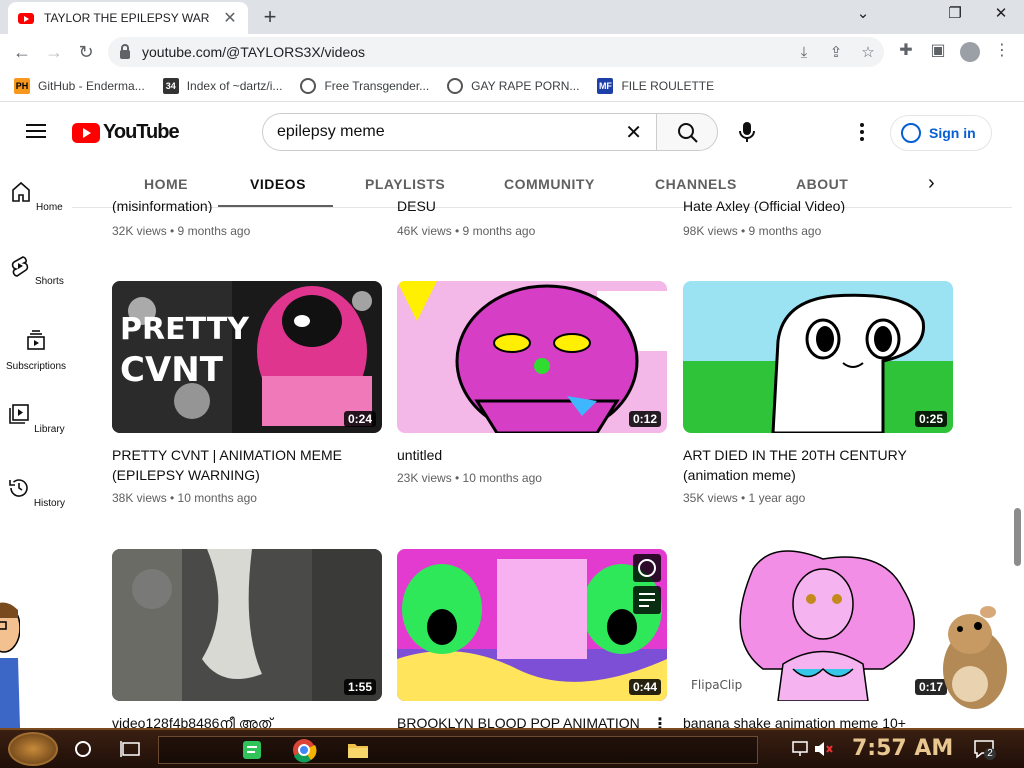 The height and width of the screenshot is (768, 1024). I want to click on browser-tab: TAYLOR THE EPILEPSY WAR ✕, so click(128, 18).